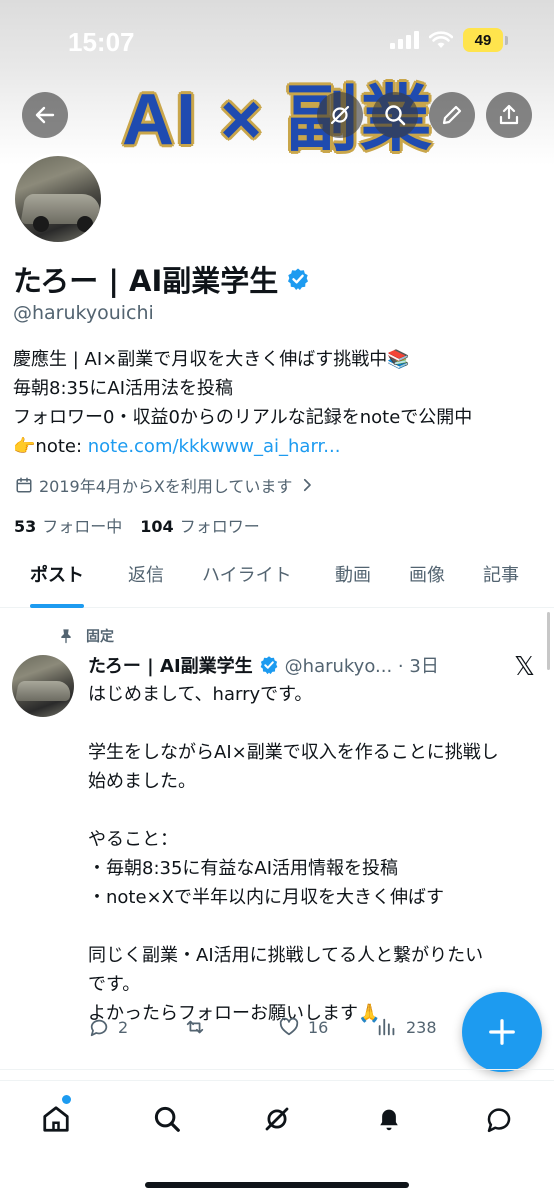  Describe the element at coordinates (243, 417) in the screenshot. I see `bio-line: フォロワー0・収益0からのリアルな記録をnoteで公開中` at that location.